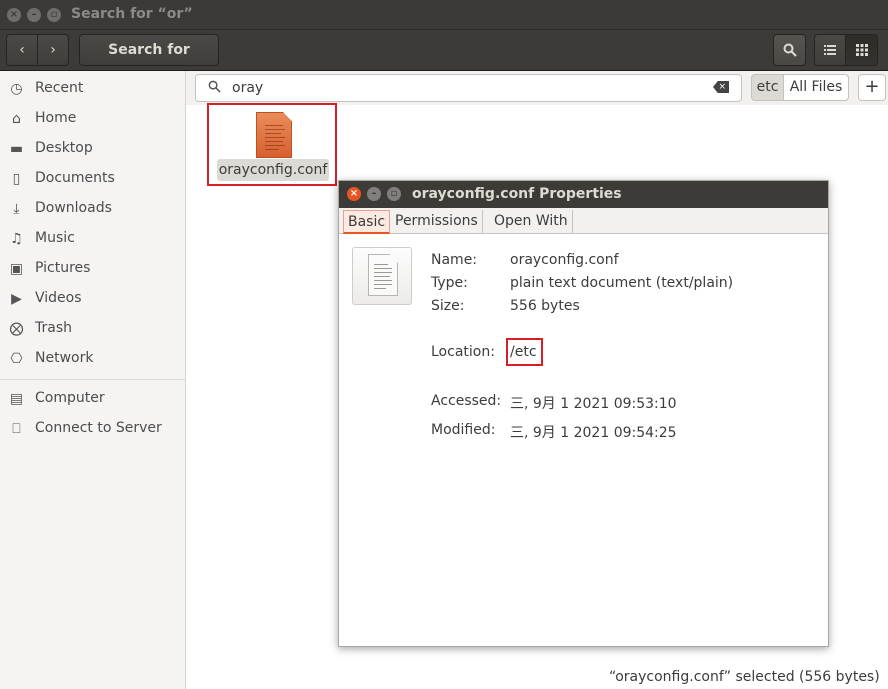  Describe the element at coordinates (16, 269) in the screenshot. I see `camera-icon: ▣` at that location.